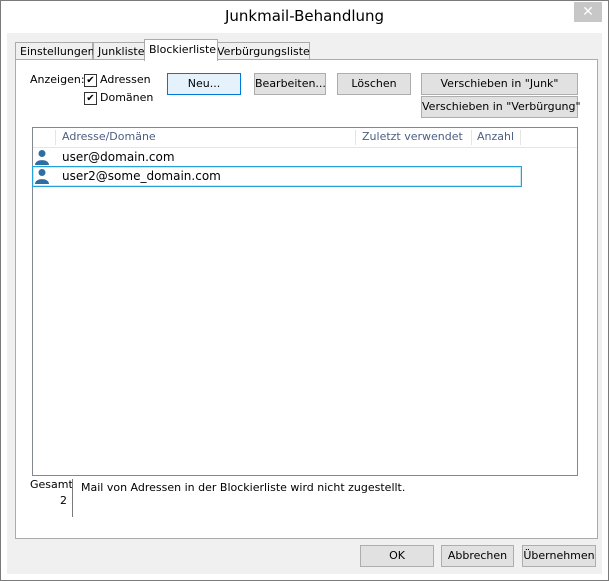 The image size is (609, 581). Describe the element at coordinates (4, 306) in the screenshot. I see `window-frame-left` at that location.